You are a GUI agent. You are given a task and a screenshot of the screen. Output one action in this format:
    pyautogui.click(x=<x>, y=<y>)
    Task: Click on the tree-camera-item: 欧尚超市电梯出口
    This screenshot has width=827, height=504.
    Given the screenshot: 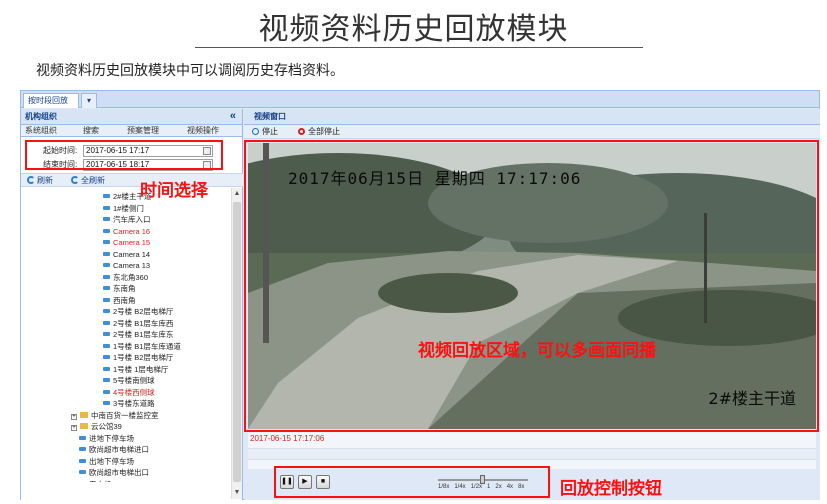 What is the action you would take?
    pyautogui.click(x=114, y=473)
    